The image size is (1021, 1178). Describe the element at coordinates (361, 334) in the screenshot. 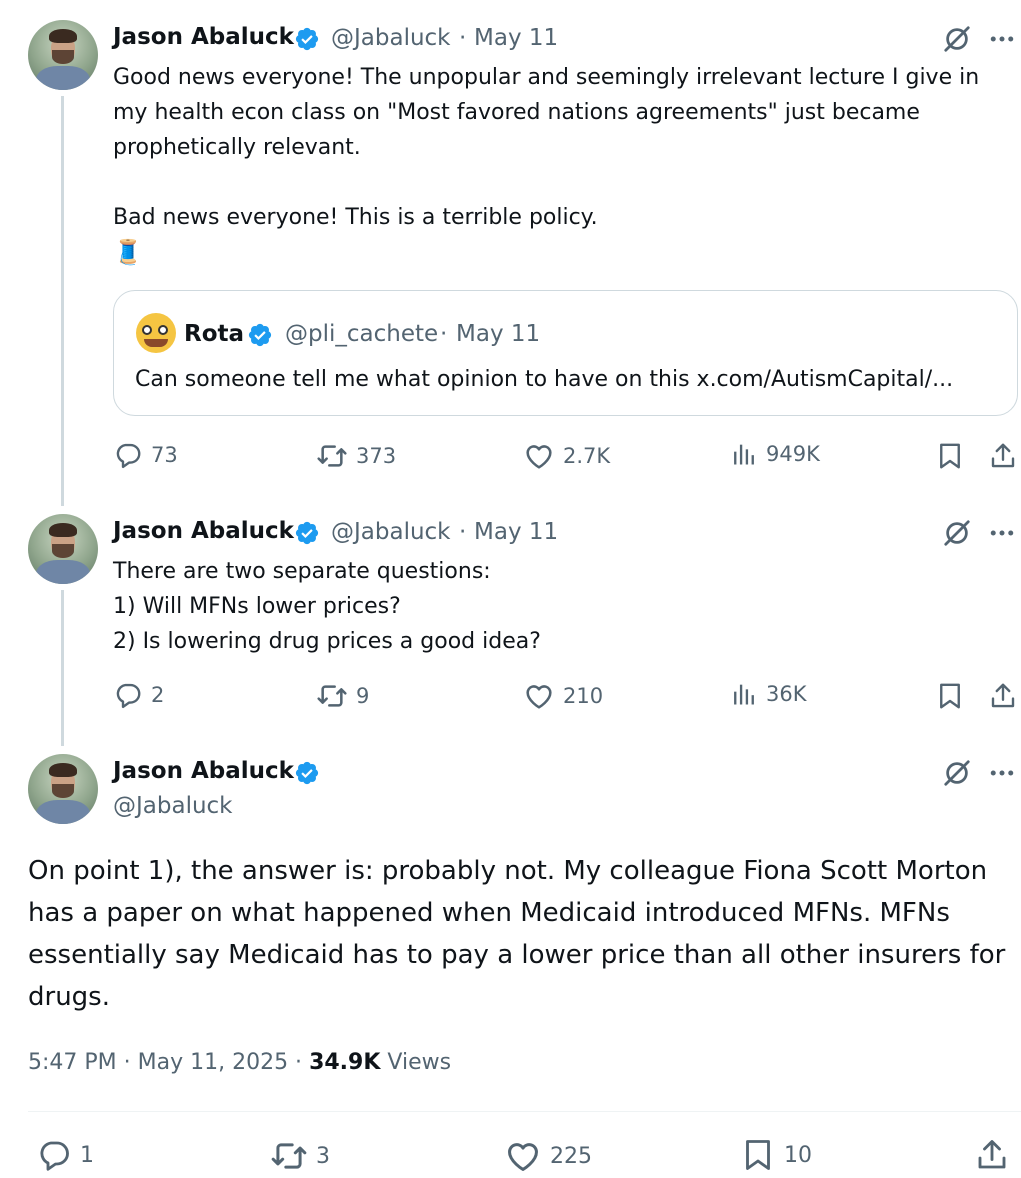

I see `quoted-author-handle: @pli_cachete` at that location.